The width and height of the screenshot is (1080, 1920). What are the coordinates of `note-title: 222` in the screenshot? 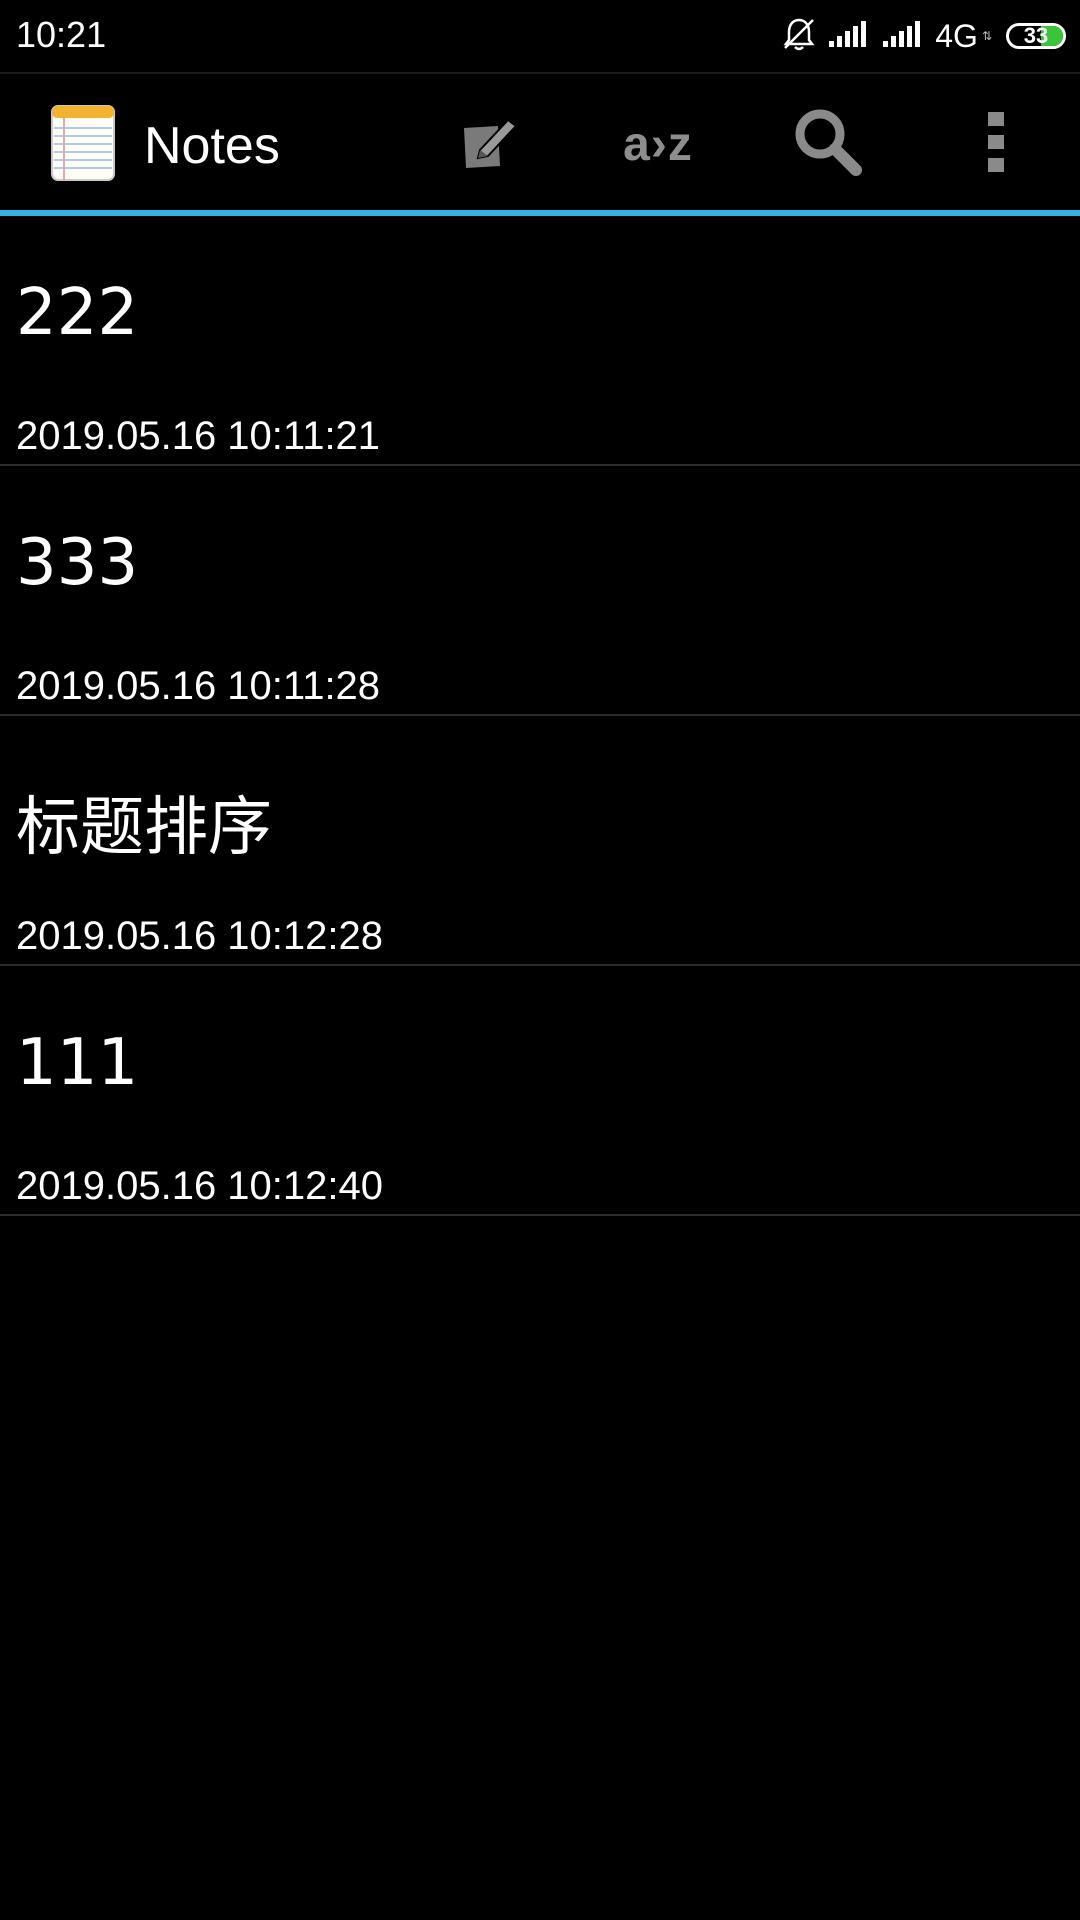 It's located at (77, 313).